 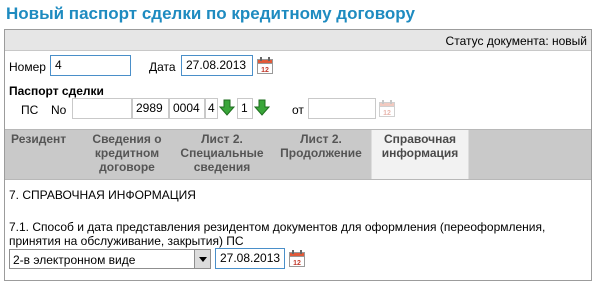 What do you see at coordinates (27, 67) in the screenshot?
I see `number-label: Номер` at bounding box center [27, 67].